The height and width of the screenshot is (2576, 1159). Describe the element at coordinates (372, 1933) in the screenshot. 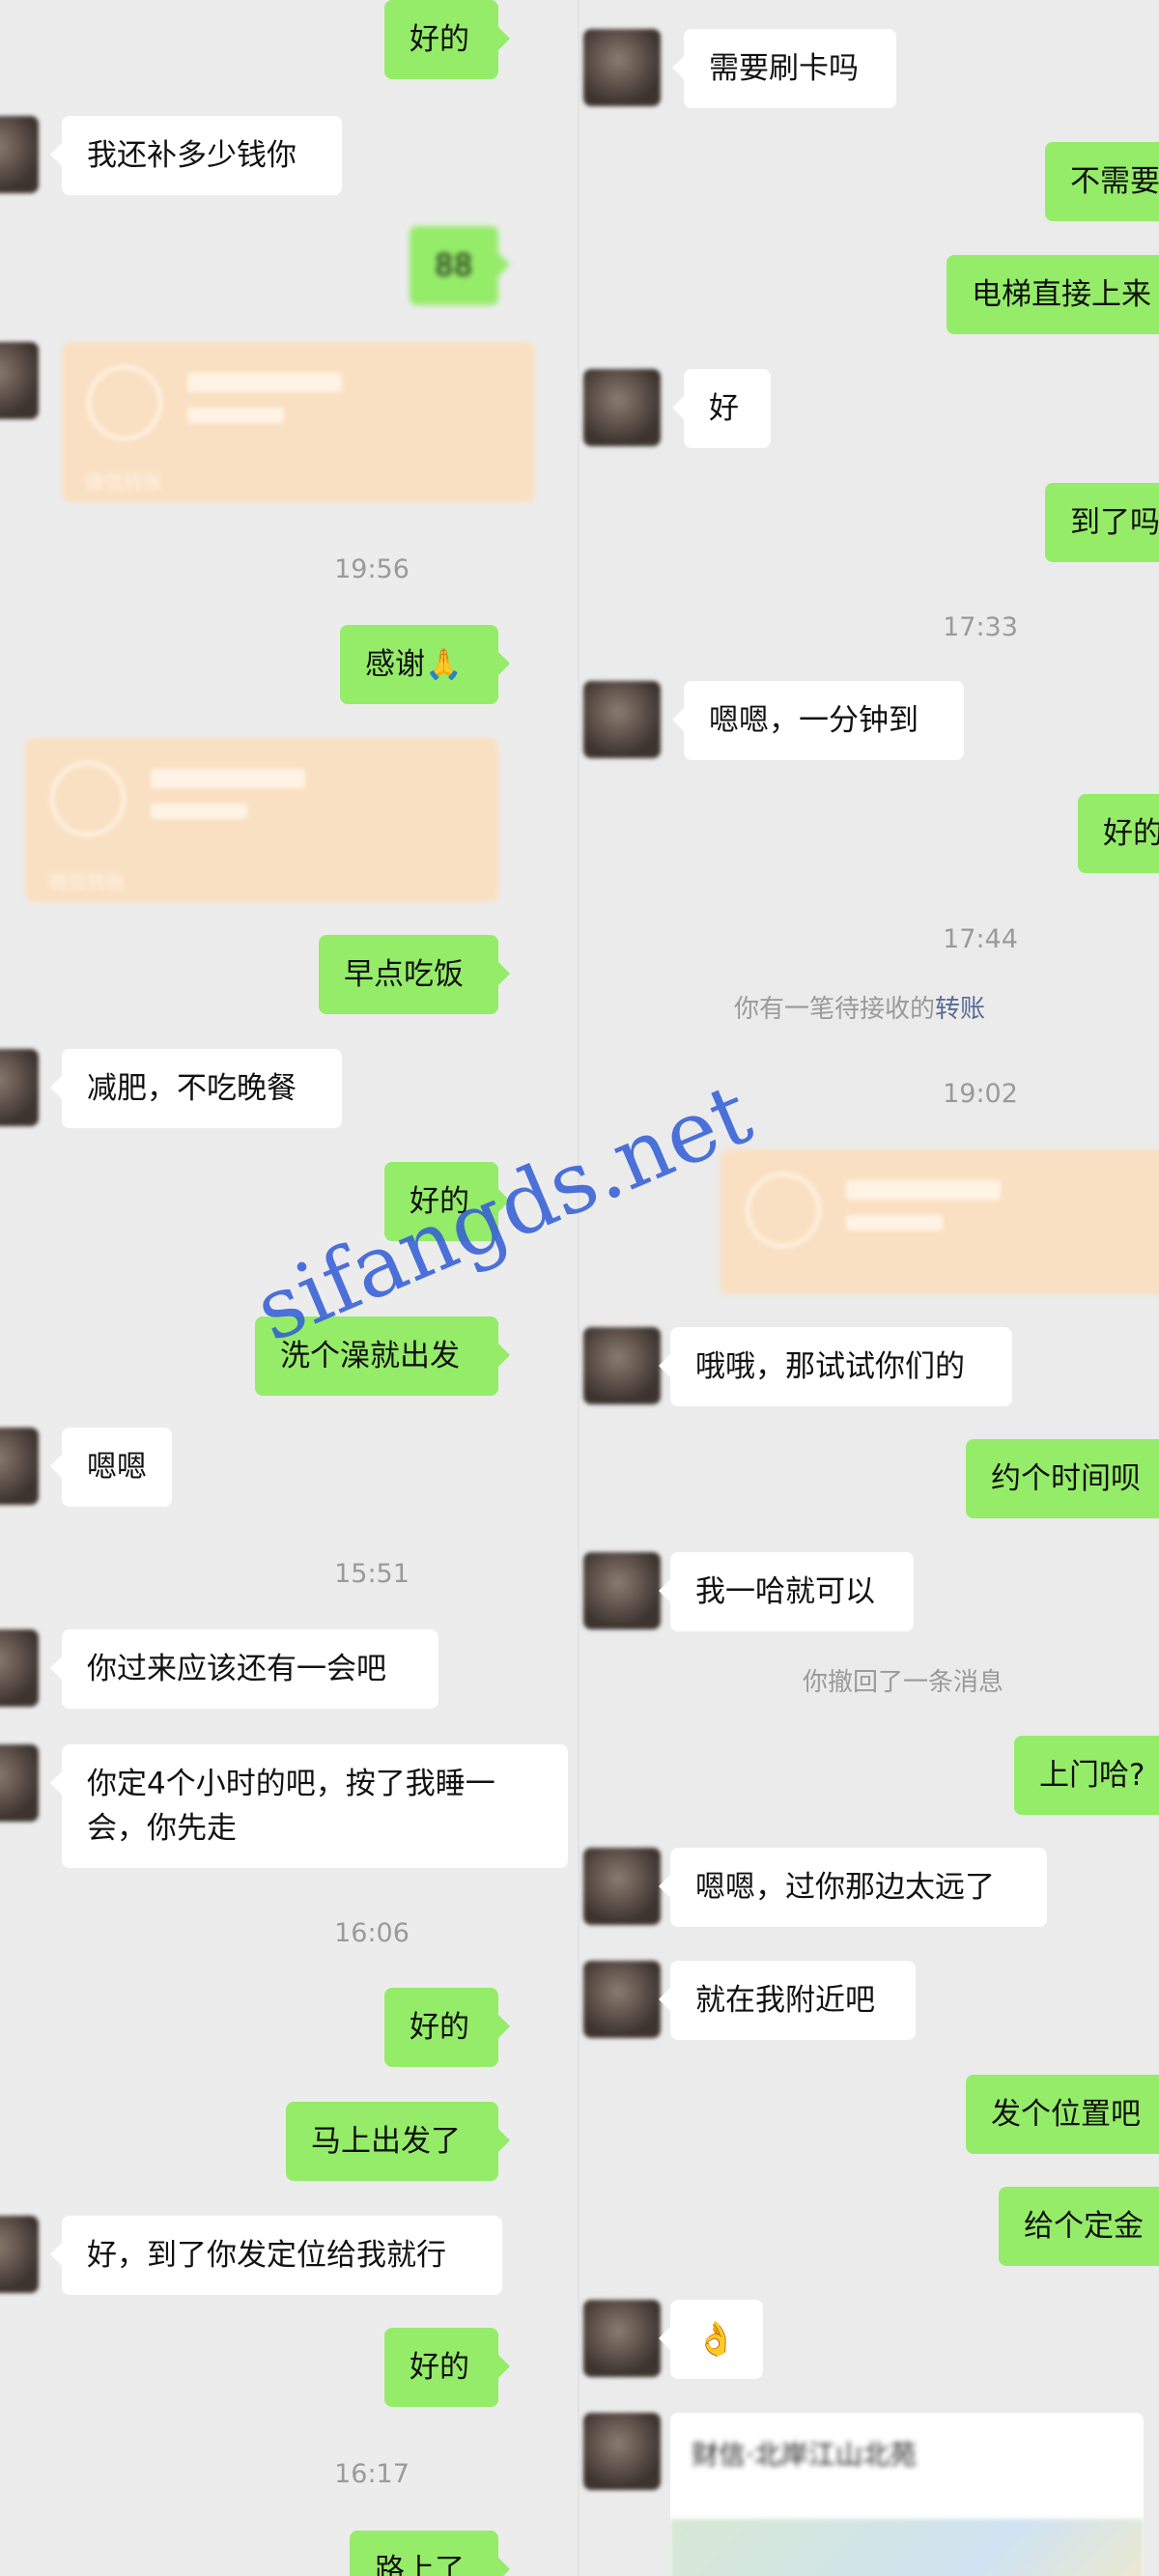

I see `timestamp: 16:06` at that location.